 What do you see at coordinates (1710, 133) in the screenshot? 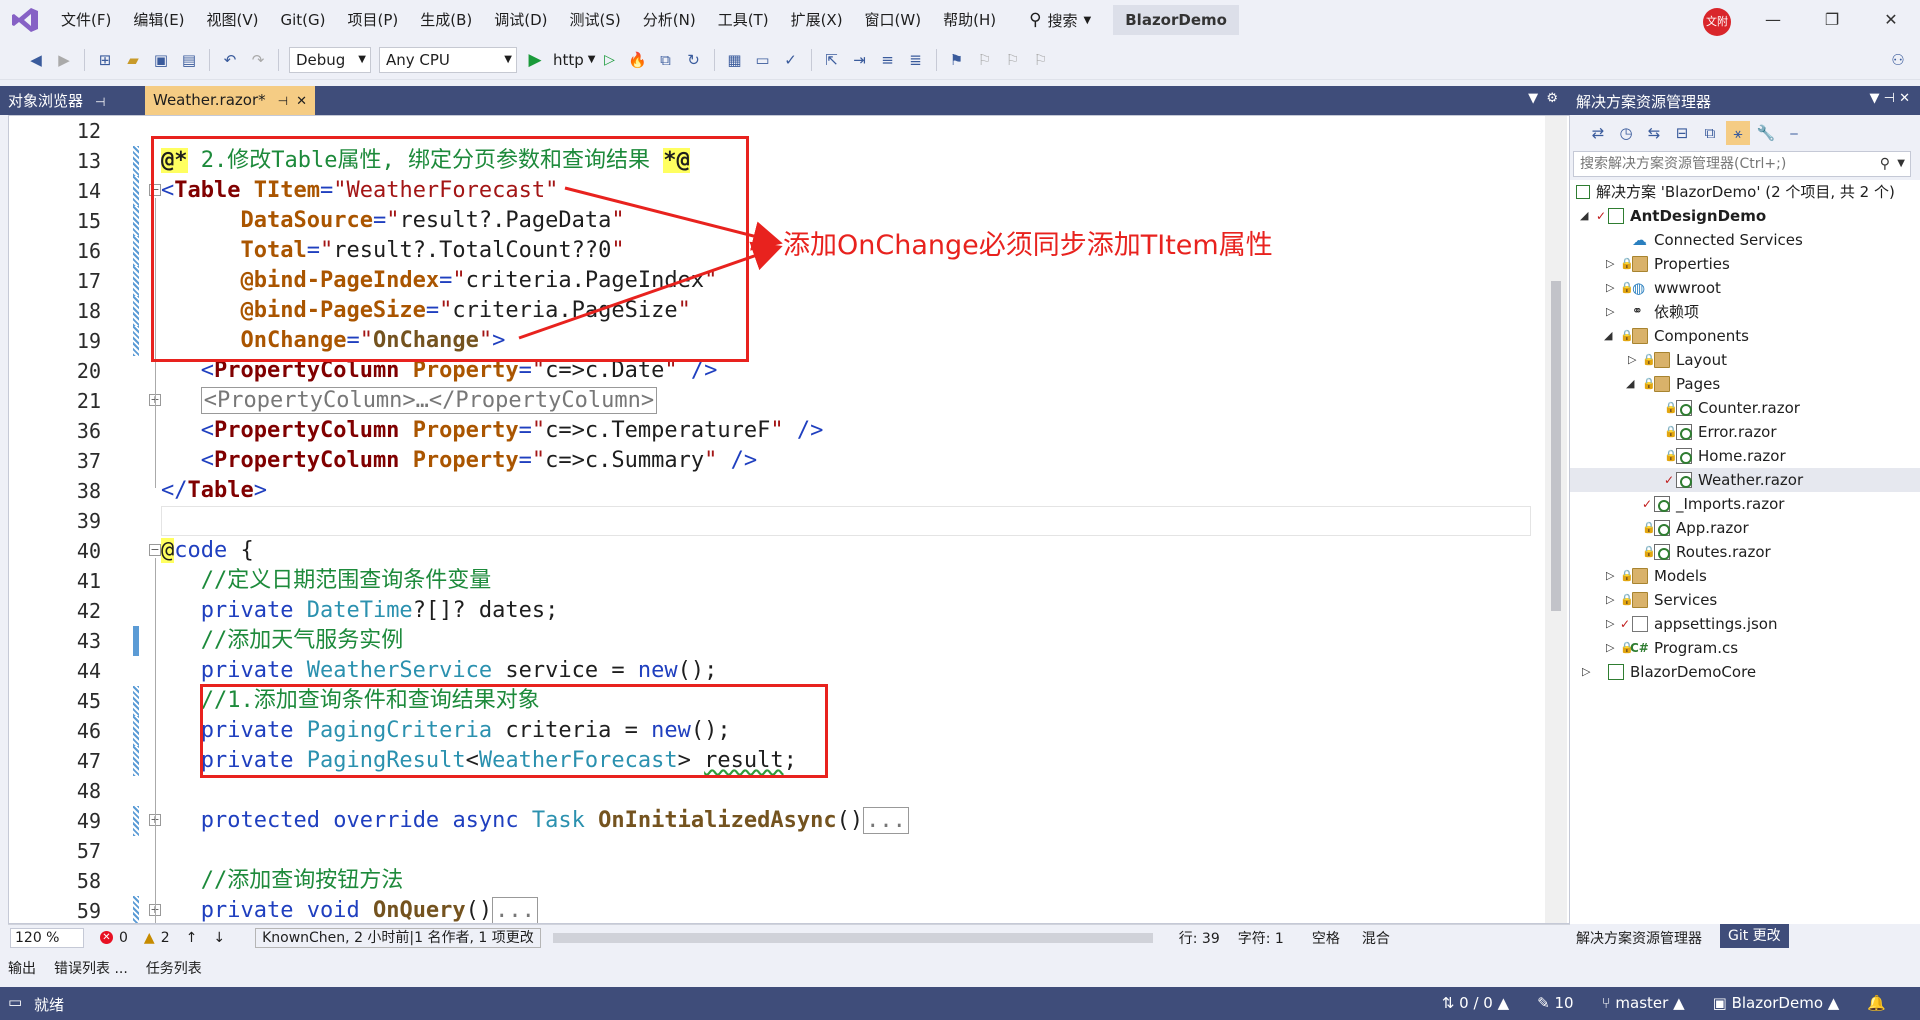
I see `show-all-files-icon: ⧉` at bounding box center [1710, 133].